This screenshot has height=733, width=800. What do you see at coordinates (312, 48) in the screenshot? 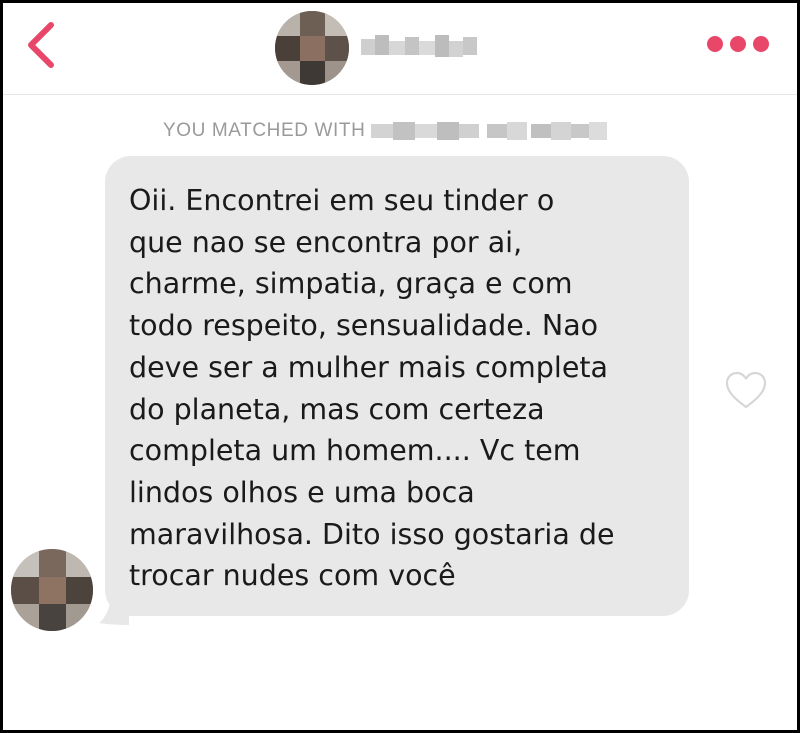
I see `match-avatar` at bounding box center [312, 48].